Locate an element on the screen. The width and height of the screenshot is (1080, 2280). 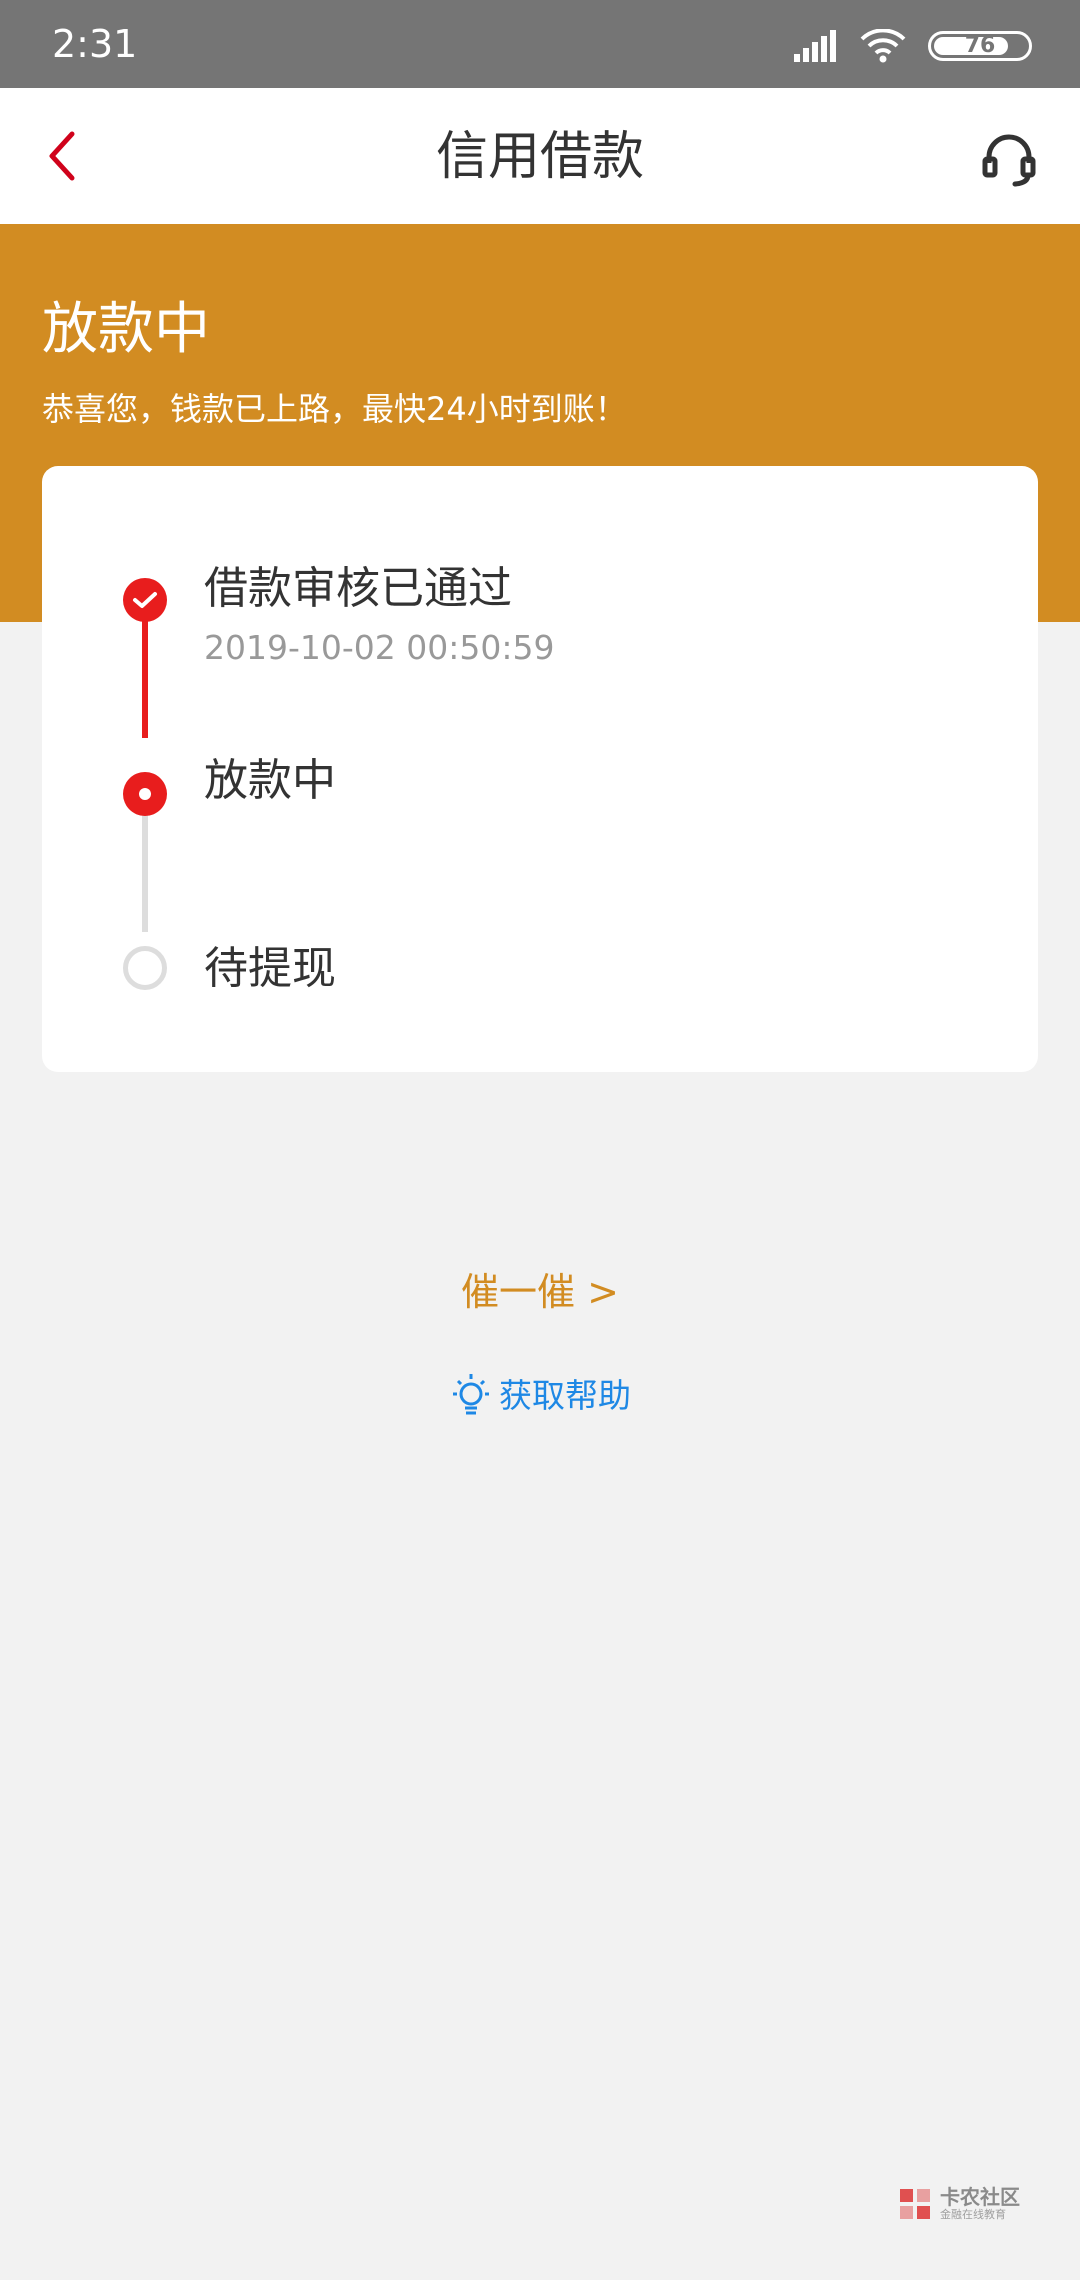
status-icons: 76 is located at coordinates (913, 46).